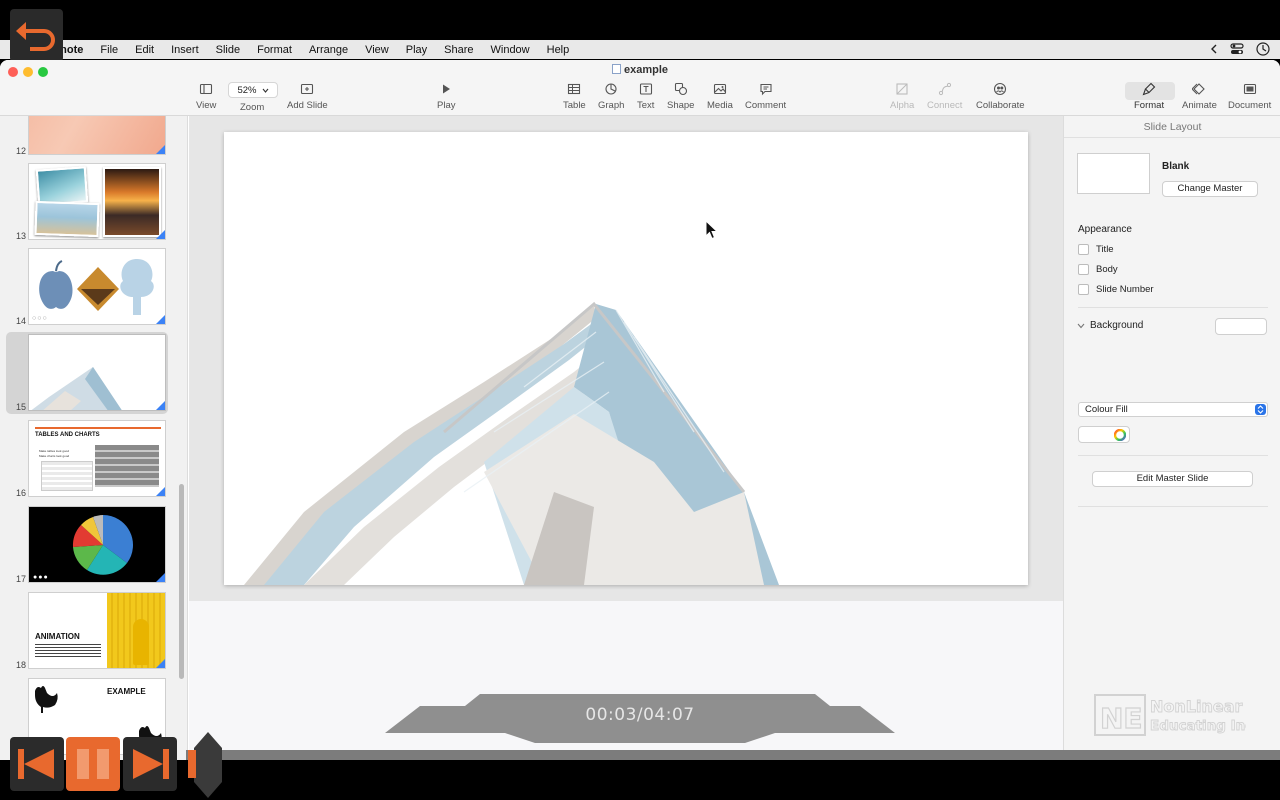  Describe the element at coordinates (902, 96) in the screenshot. I see `toolbar-alpha-button: Alpha` at that location.